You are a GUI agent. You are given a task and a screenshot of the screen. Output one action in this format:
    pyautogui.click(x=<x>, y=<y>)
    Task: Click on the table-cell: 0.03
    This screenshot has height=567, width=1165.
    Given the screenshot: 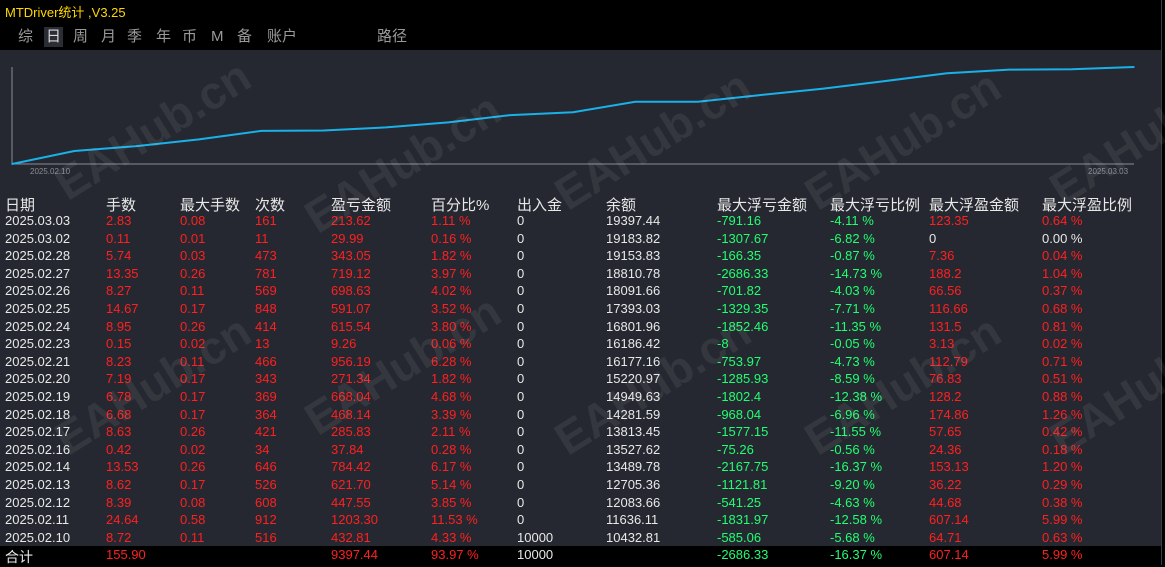 What is the action you would take?
    pyautogui.click(x=193, y=256)
    